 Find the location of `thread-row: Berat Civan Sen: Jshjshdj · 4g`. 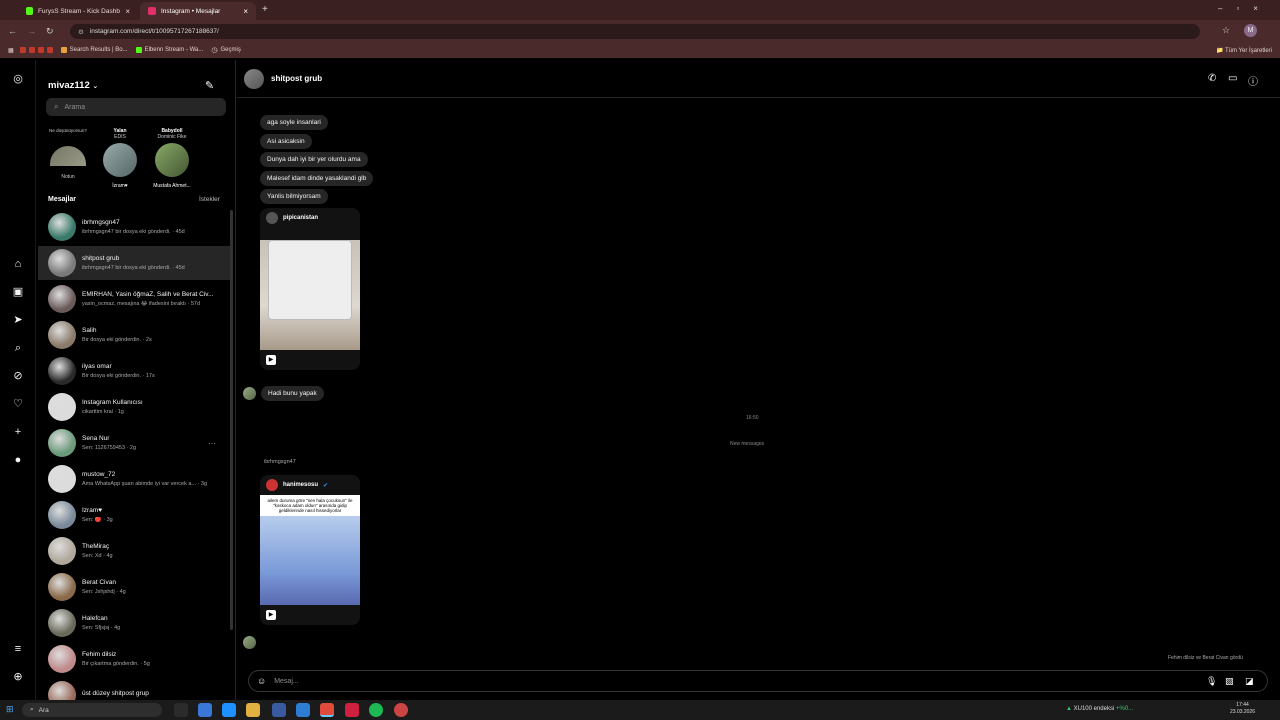

thread-row: Berat Civan Sen: Jshjshdj · 4g is located at coordinates (134, 587).